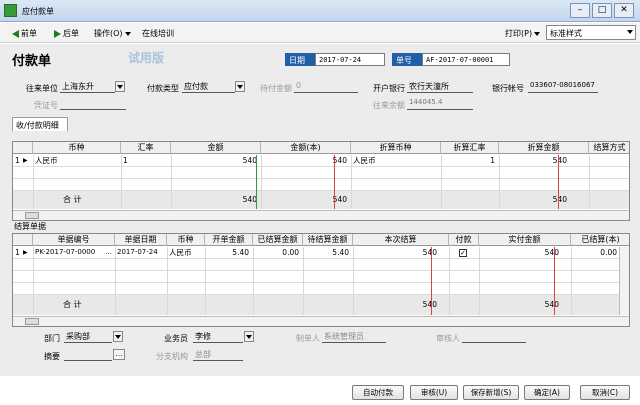  What do you see at coordinates (464, 240) in the screenshot?
I see `grid-header: 付款` at bounding box center [464, 240].